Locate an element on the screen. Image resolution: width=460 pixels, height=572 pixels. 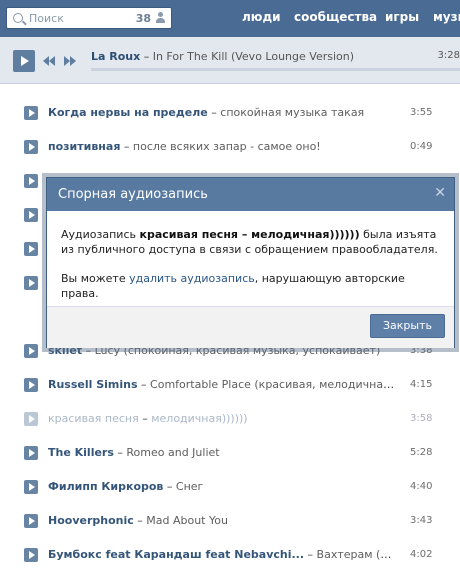
now-playing-title: In For The Kill (Vevo Lounge Version) is located at coordinates (253, 56).